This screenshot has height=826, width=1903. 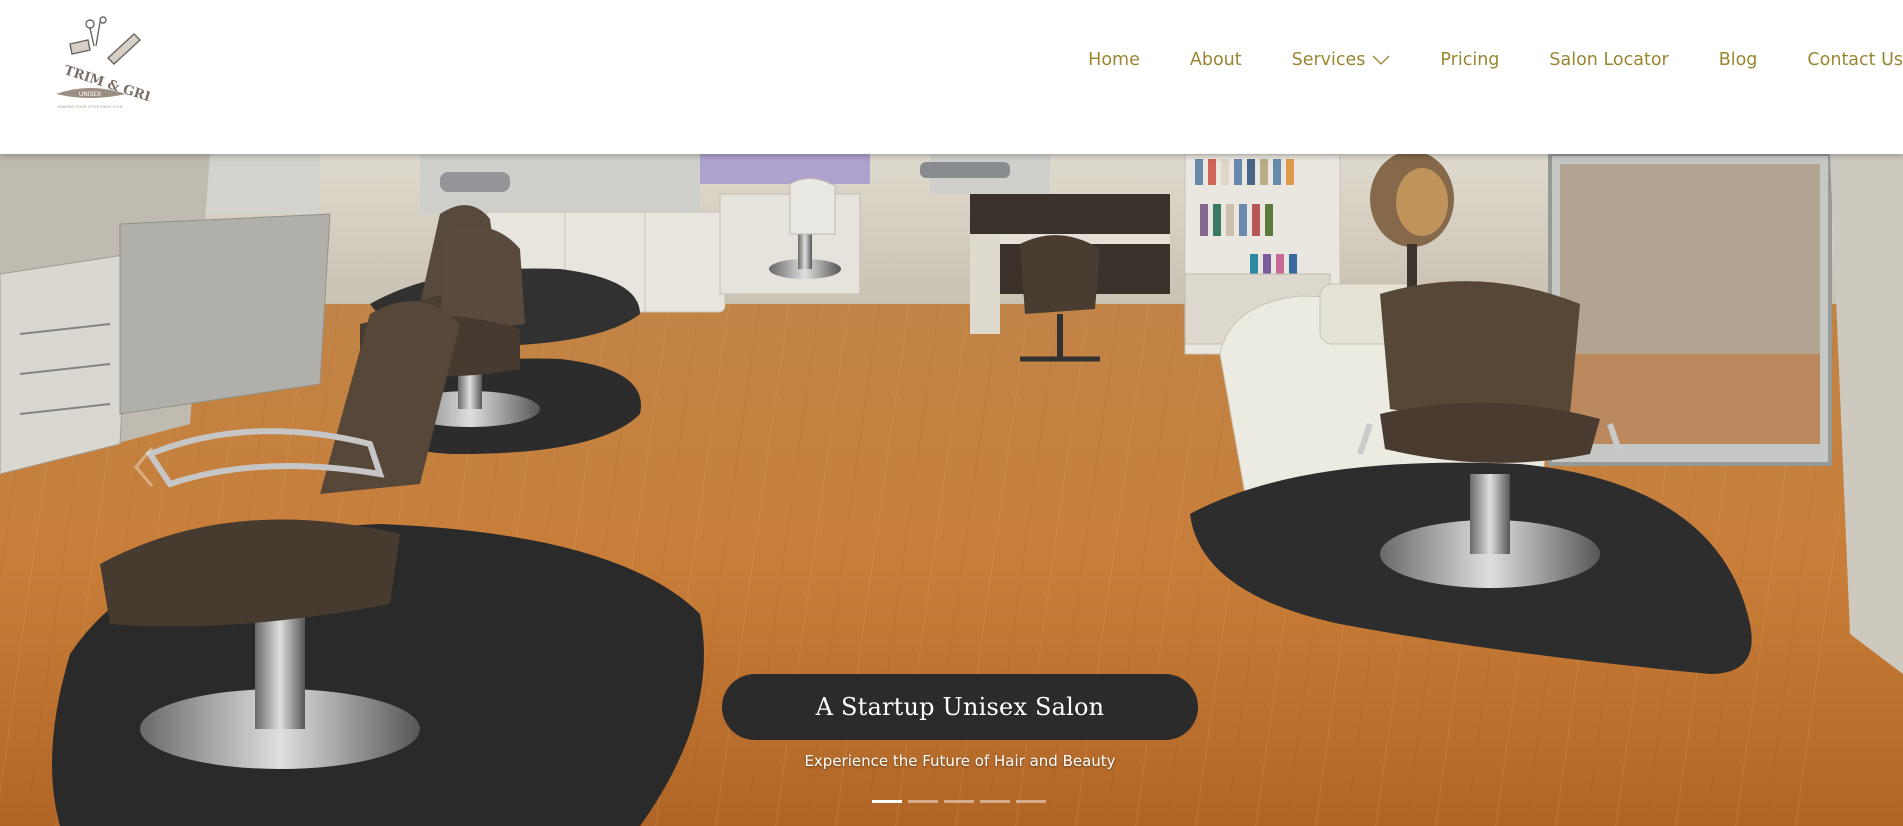 I want to click on nav-home-label: Home, so click(x=1114, y=60).